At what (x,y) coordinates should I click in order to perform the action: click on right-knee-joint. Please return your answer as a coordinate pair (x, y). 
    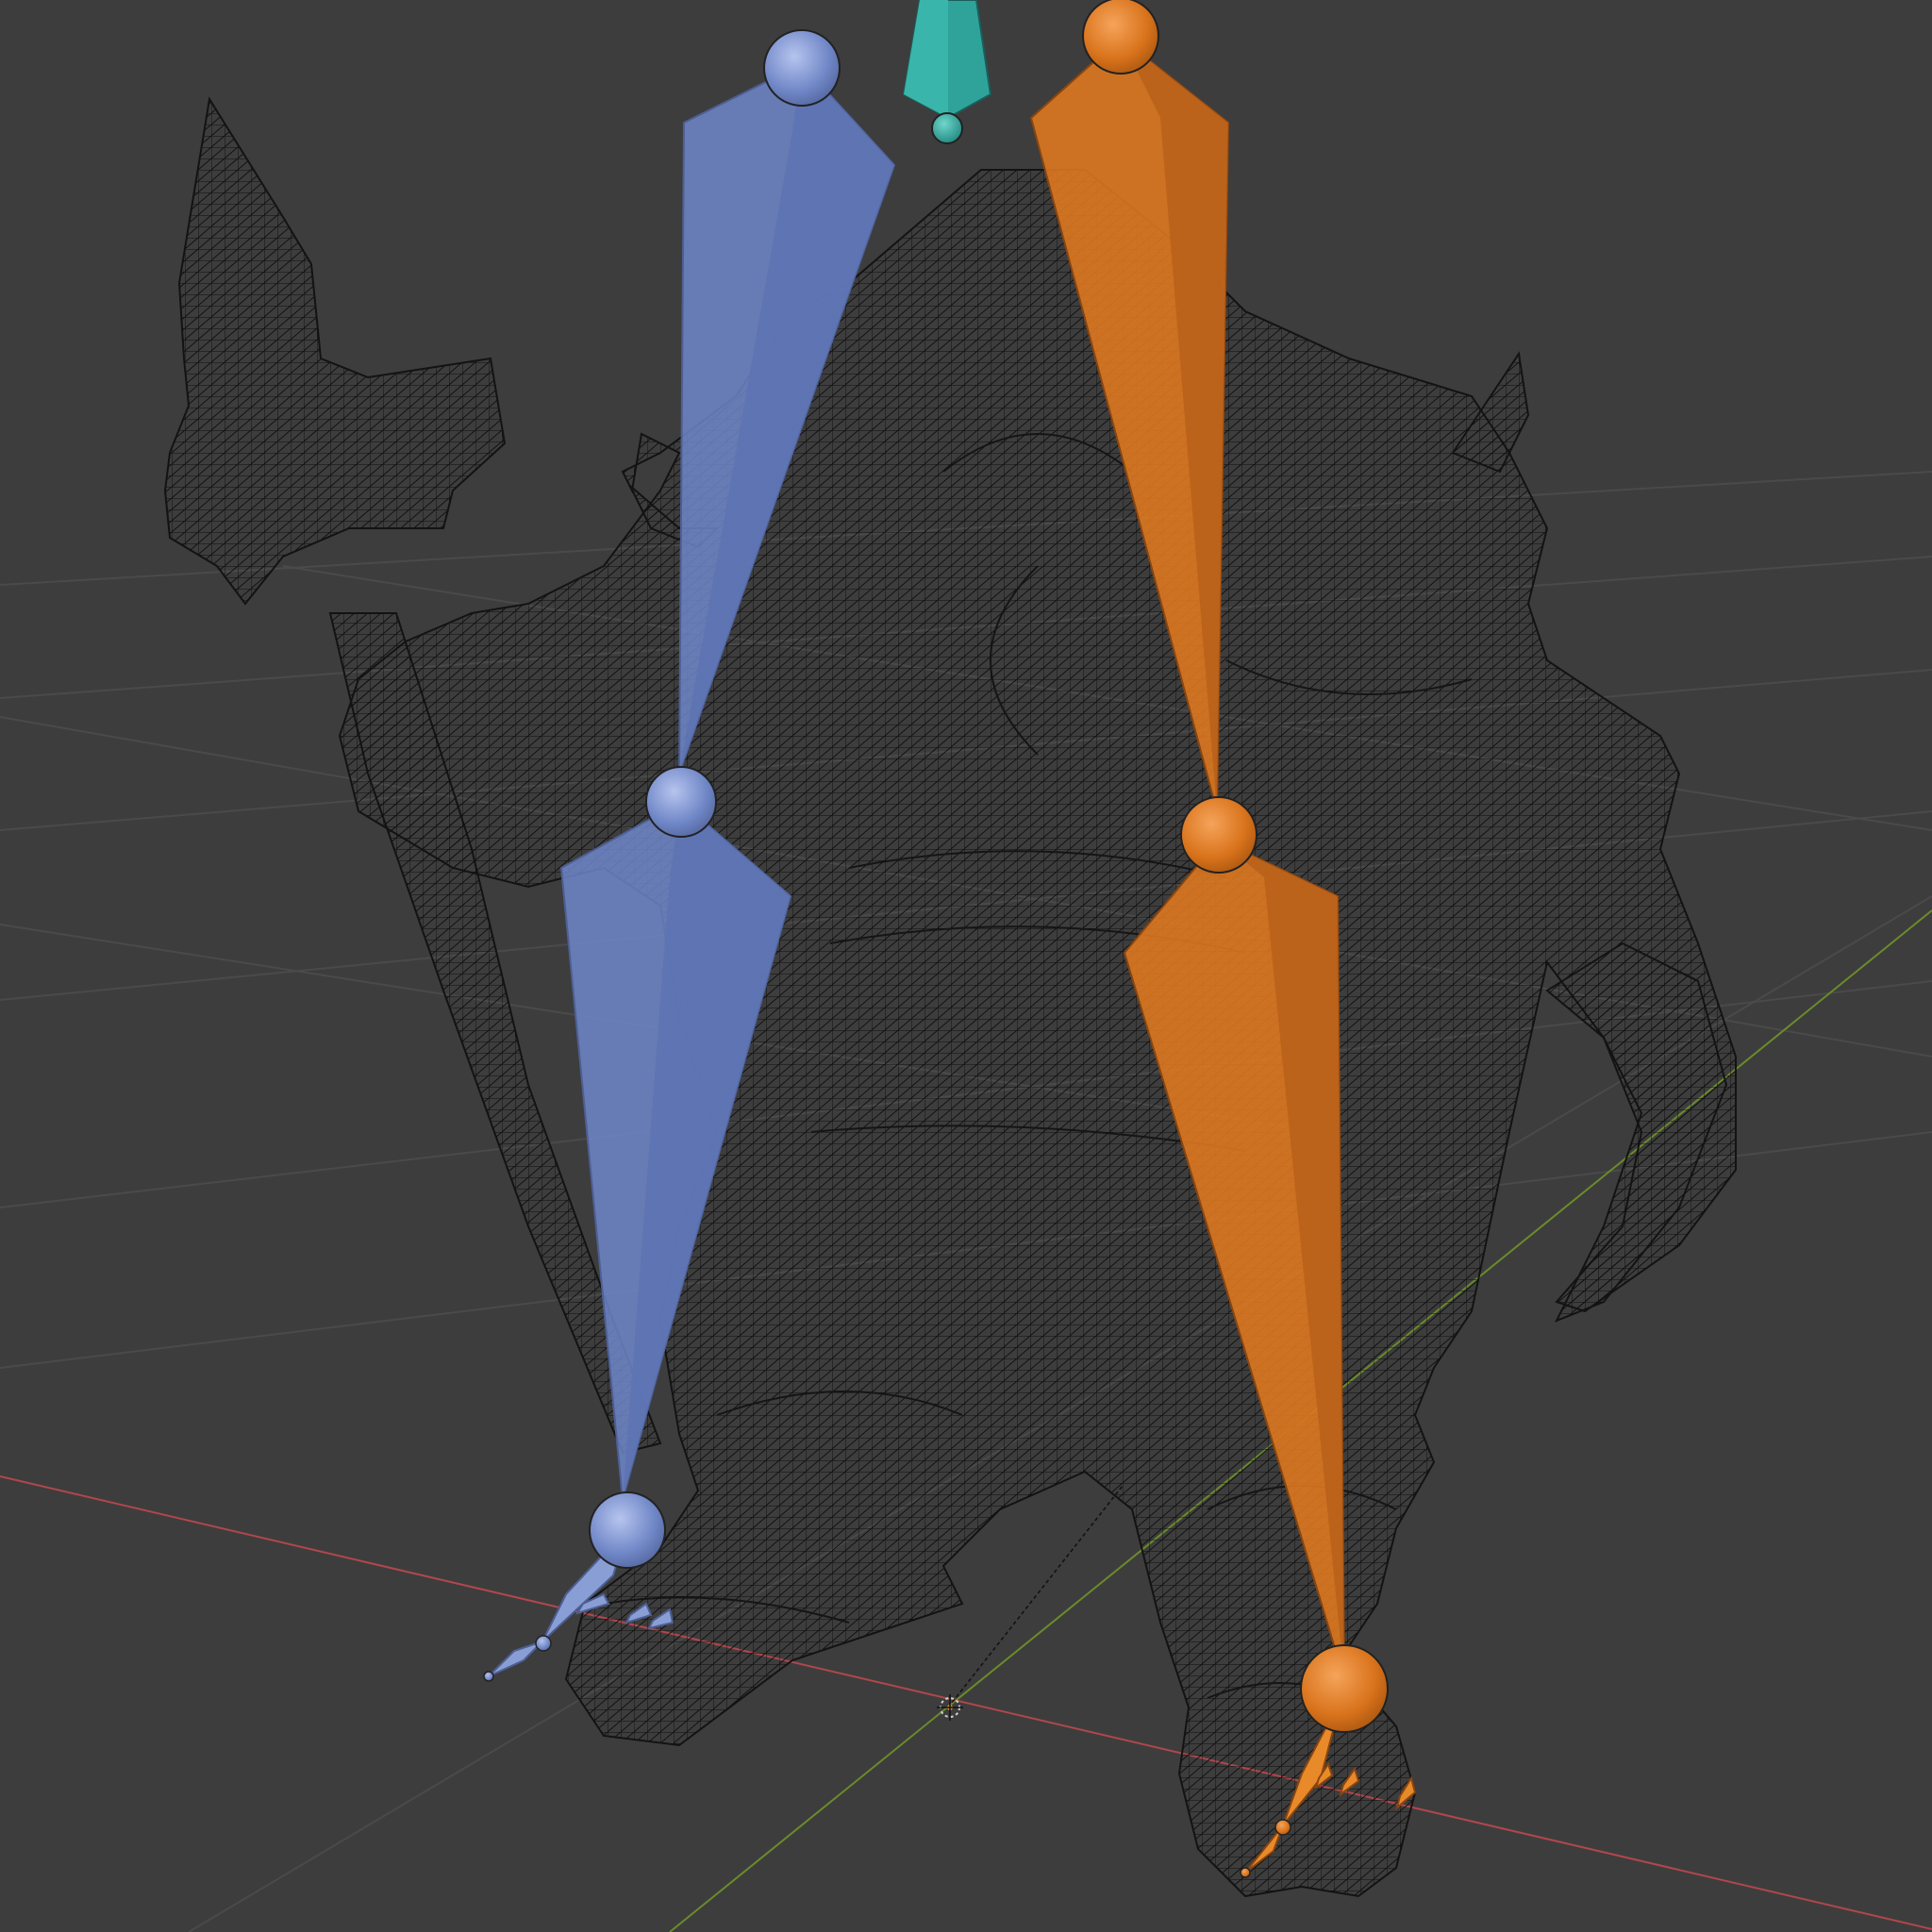
    Looking at the image, I should click on (1218, 835).